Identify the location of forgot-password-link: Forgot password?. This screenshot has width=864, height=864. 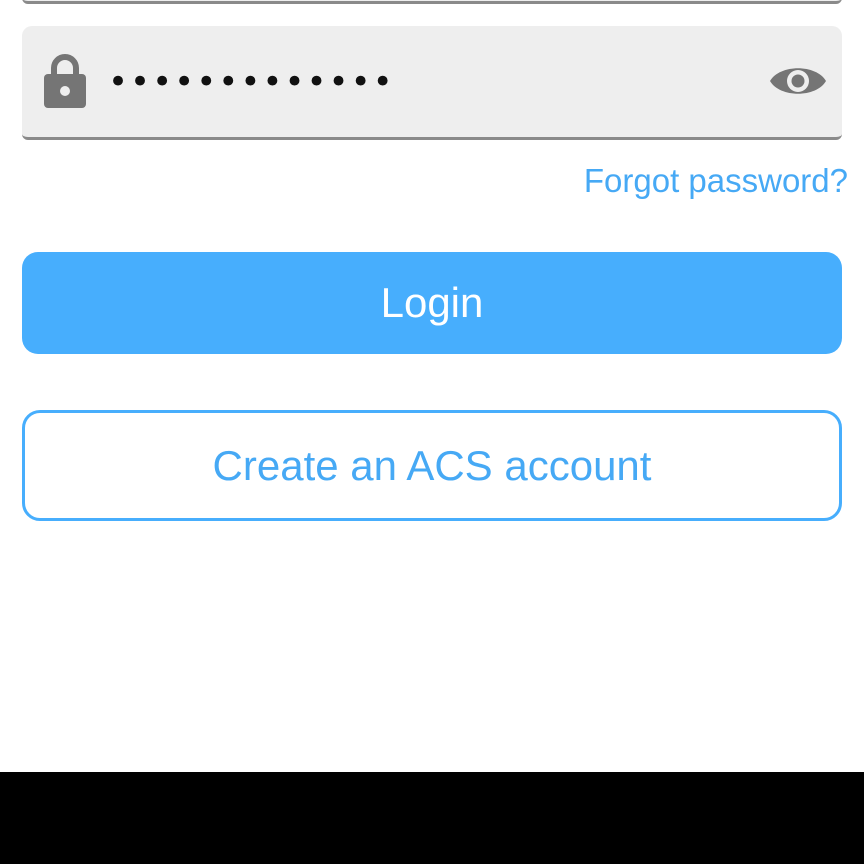
(716, 181).